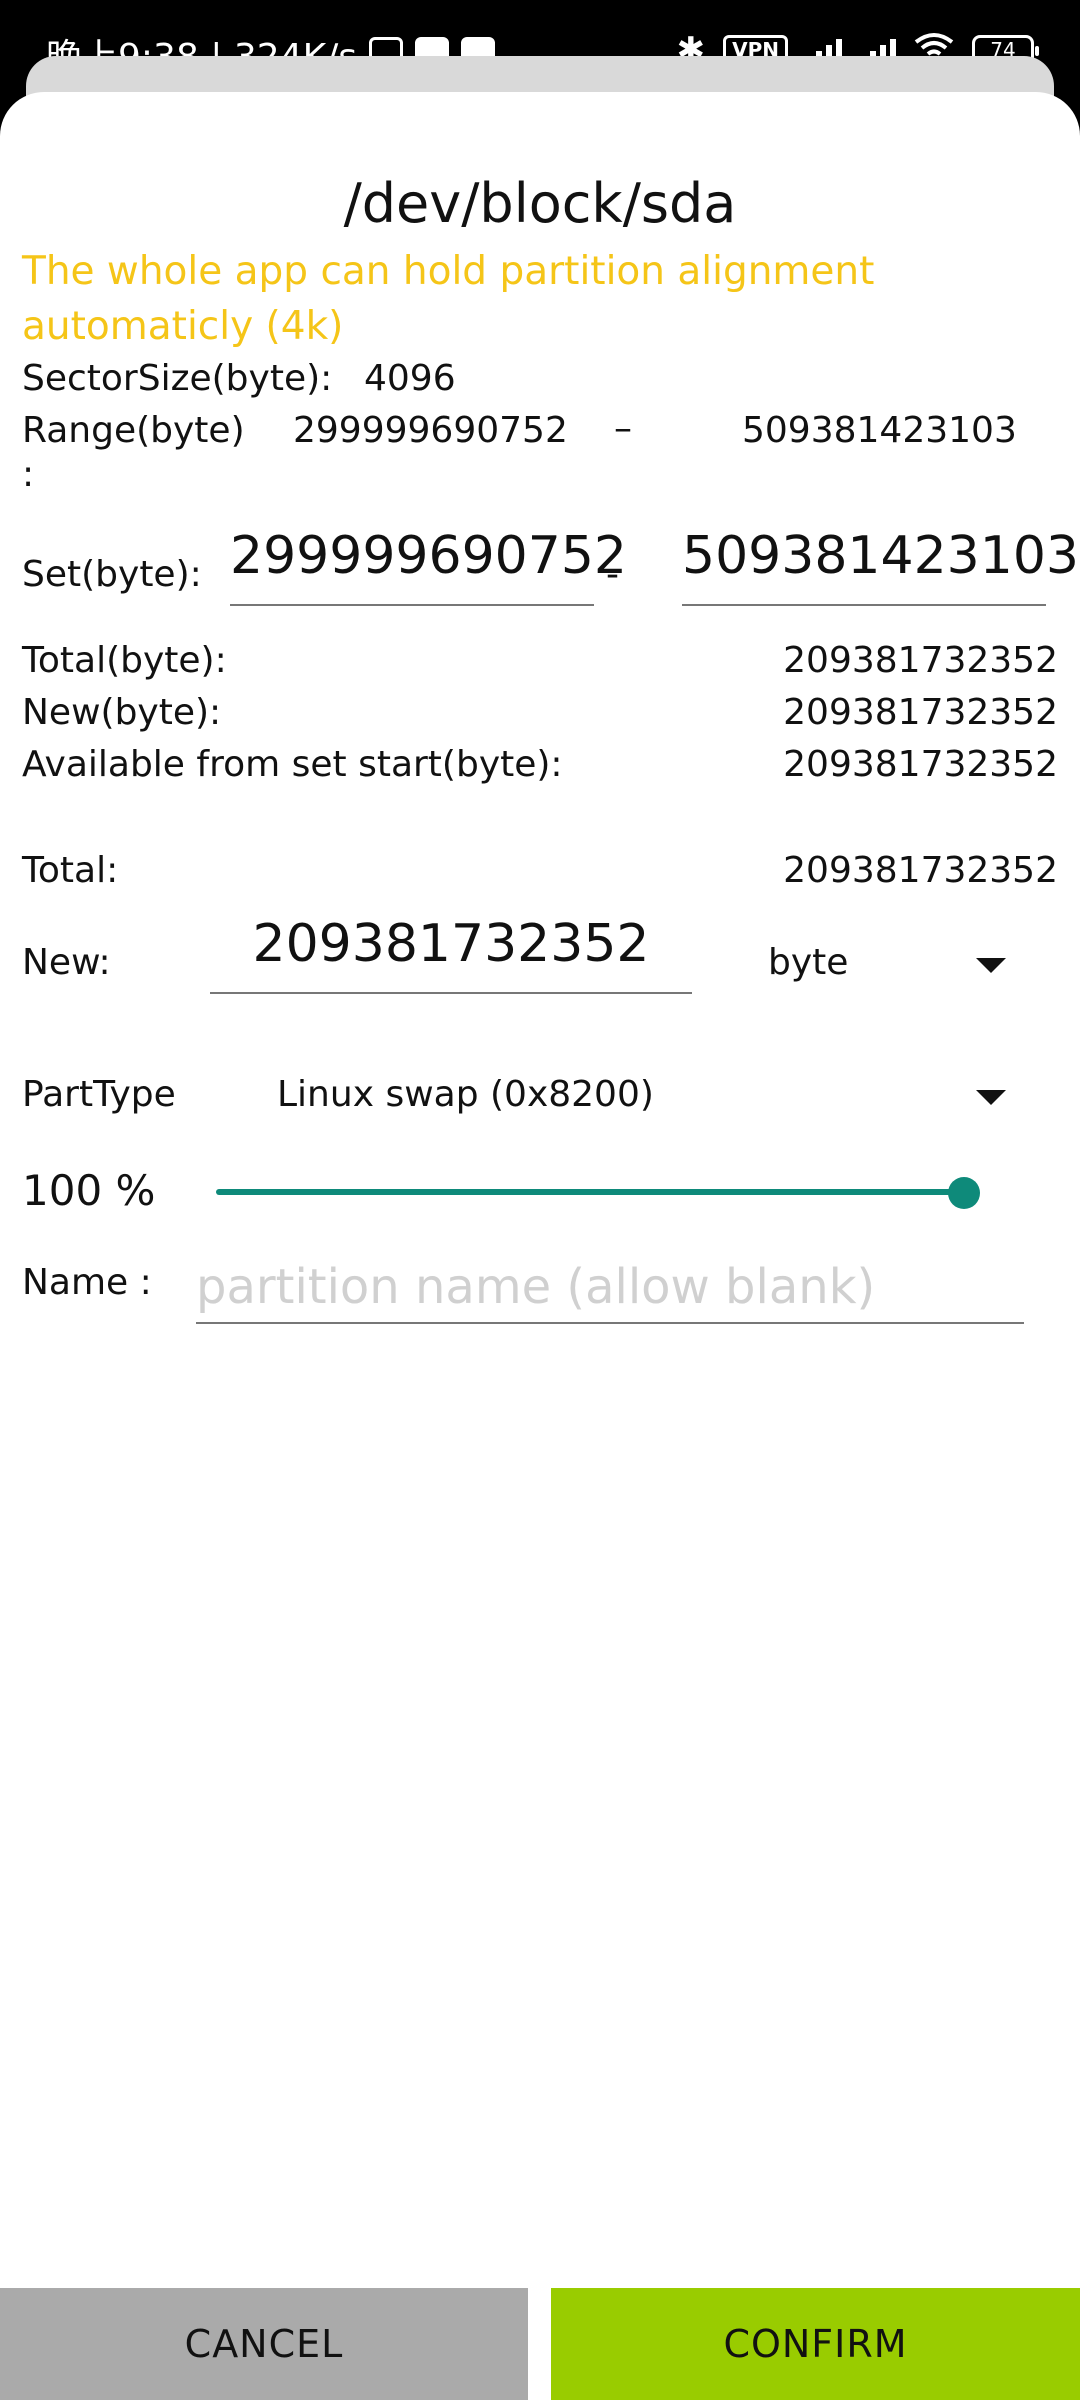 This screenshot has height=2400, width=1080. What do you see at coordinates (122, 712) in the screenshot?
I see `new-byte-label: New(byte):` at bounding box center [122, 712].